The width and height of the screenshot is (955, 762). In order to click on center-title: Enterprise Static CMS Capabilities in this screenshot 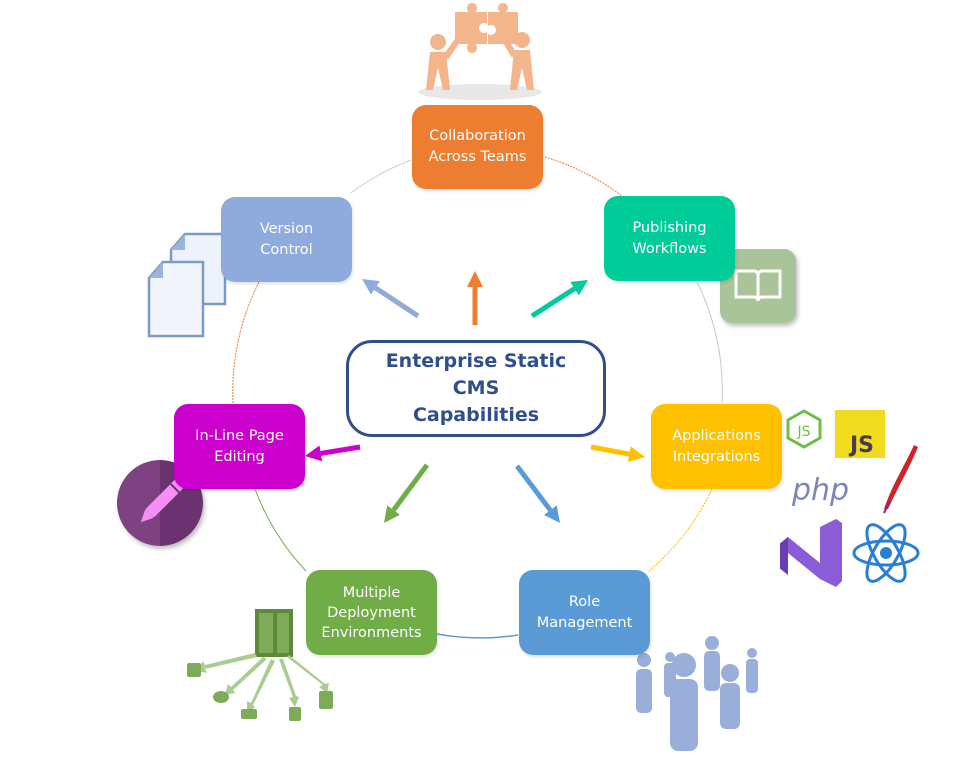, I will do `click(476, 388)`.